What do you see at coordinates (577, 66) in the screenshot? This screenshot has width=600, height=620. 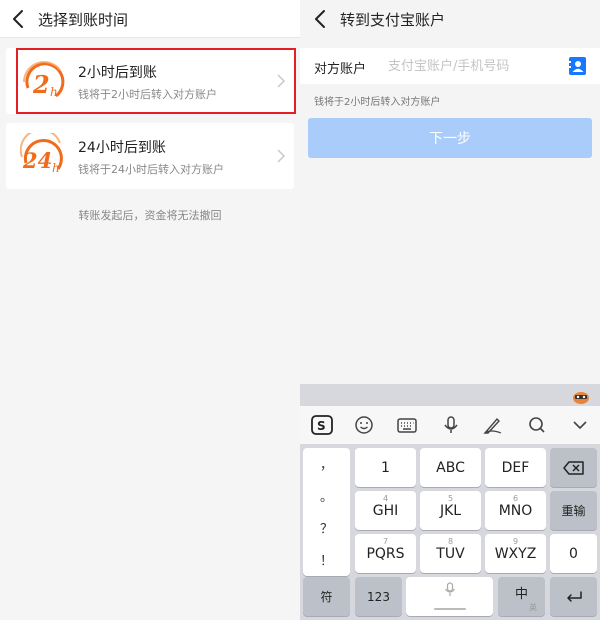 I see `contact-book-icon` at bounding box center [577, 66].